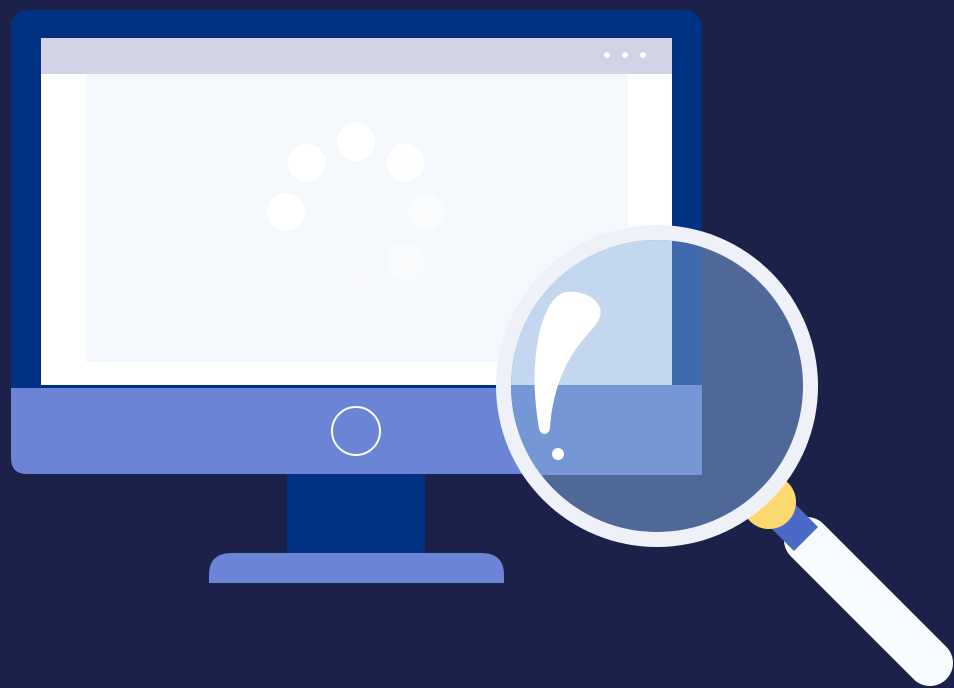 The height and width of the screenshot is (688, 954). What do you see at coordinates (558, 454) in the screenshot?
I see `lens-glare-dot` at bounding box center [558, 454].